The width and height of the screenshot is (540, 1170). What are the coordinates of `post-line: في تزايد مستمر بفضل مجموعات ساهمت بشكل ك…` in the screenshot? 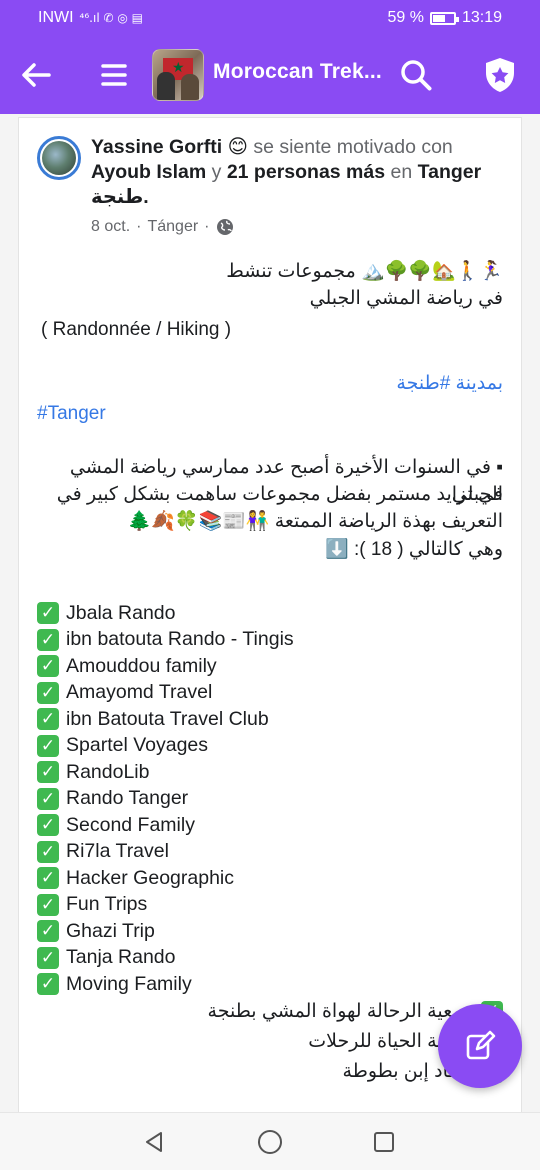 It's located at (279, 494).